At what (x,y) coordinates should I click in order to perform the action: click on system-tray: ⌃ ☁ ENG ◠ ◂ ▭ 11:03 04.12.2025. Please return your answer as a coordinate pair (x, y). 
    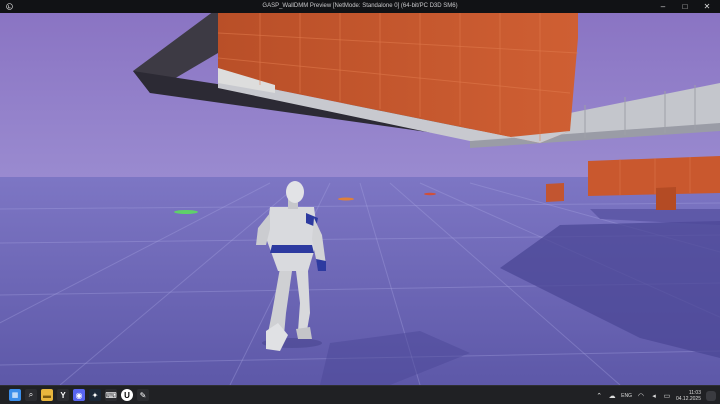
    Looking at the image, I should click on (655, 395).